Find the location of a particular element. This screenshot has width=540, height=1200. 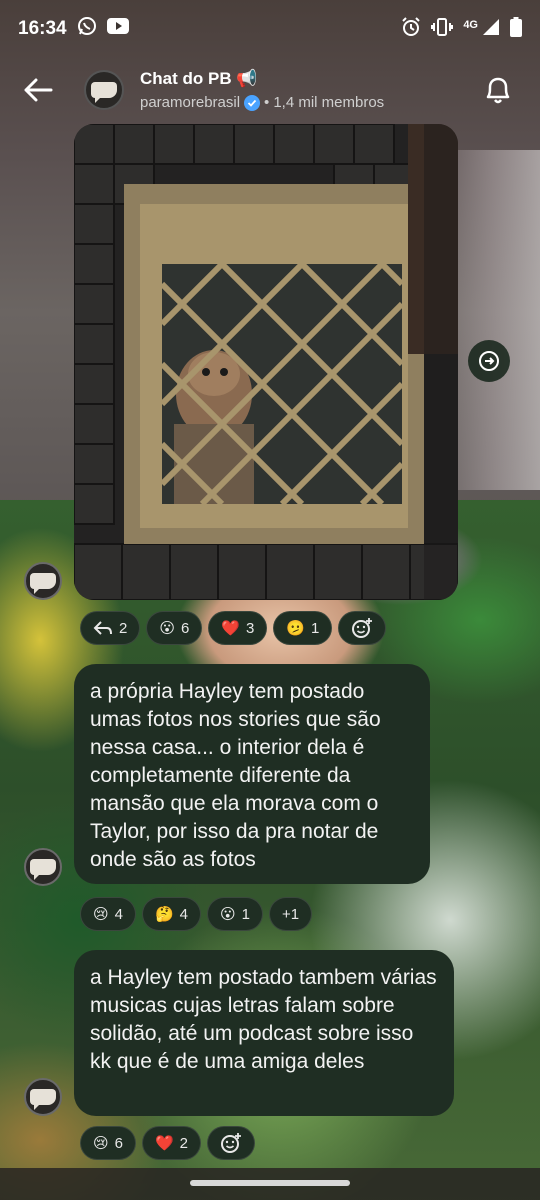

forward-icon is located at coordinates (489, 361).